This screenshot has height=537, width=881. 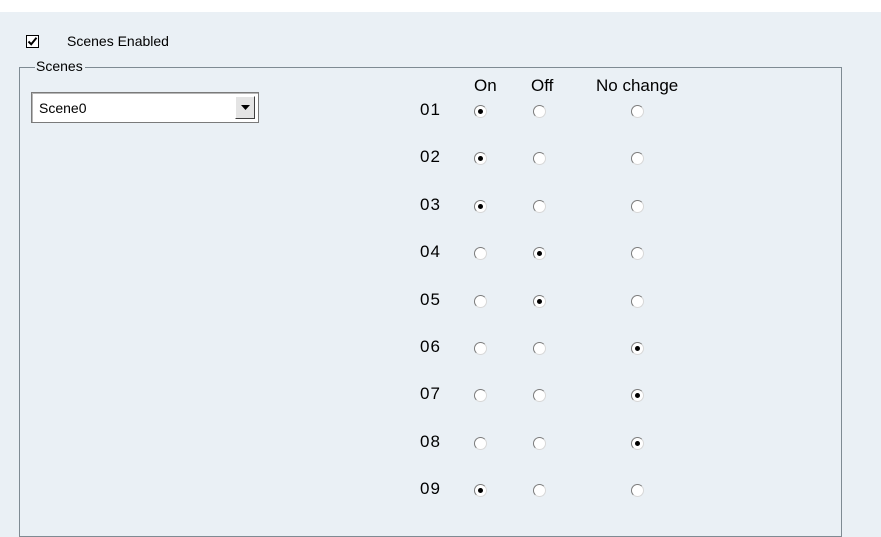 I want to click on scenes-enabled-row: Scenes Enabled, so click(x=97, y=41).